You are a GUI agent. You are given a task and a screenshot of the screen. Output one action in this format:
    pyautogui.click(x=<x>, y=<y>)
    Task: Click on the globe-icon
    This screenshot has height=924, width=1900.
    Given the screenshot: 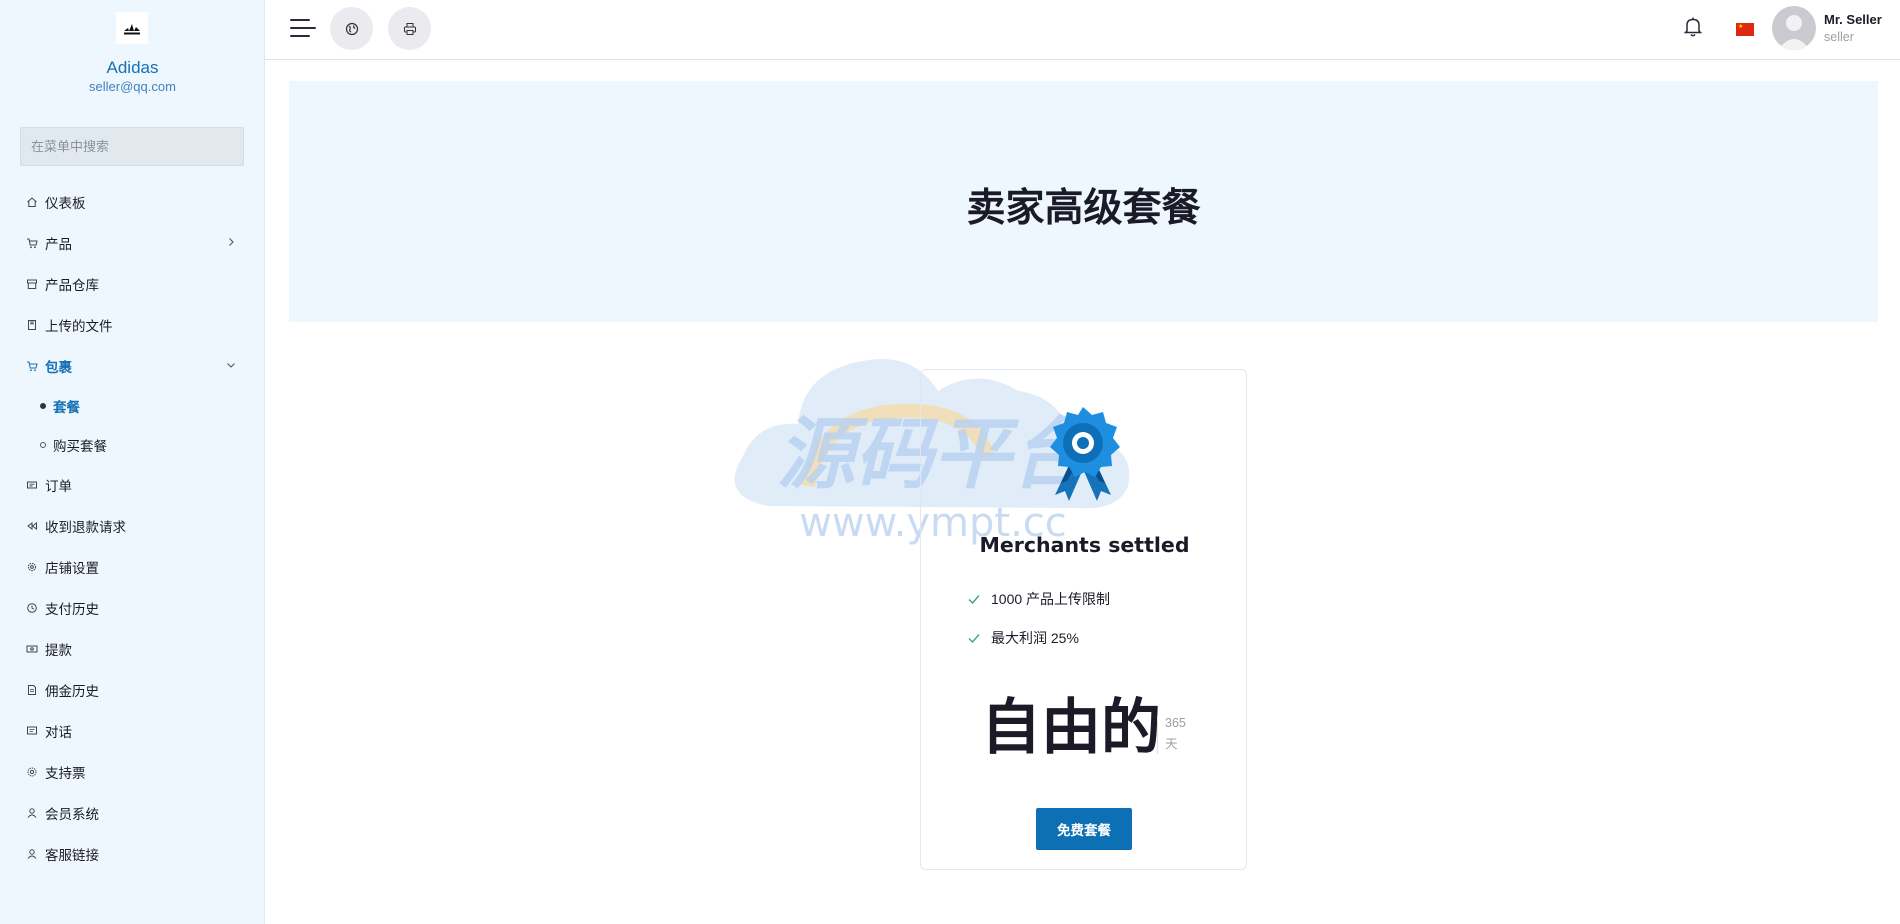 What is the action you would take?
    pyautogui.click(x=351, y=28)
    